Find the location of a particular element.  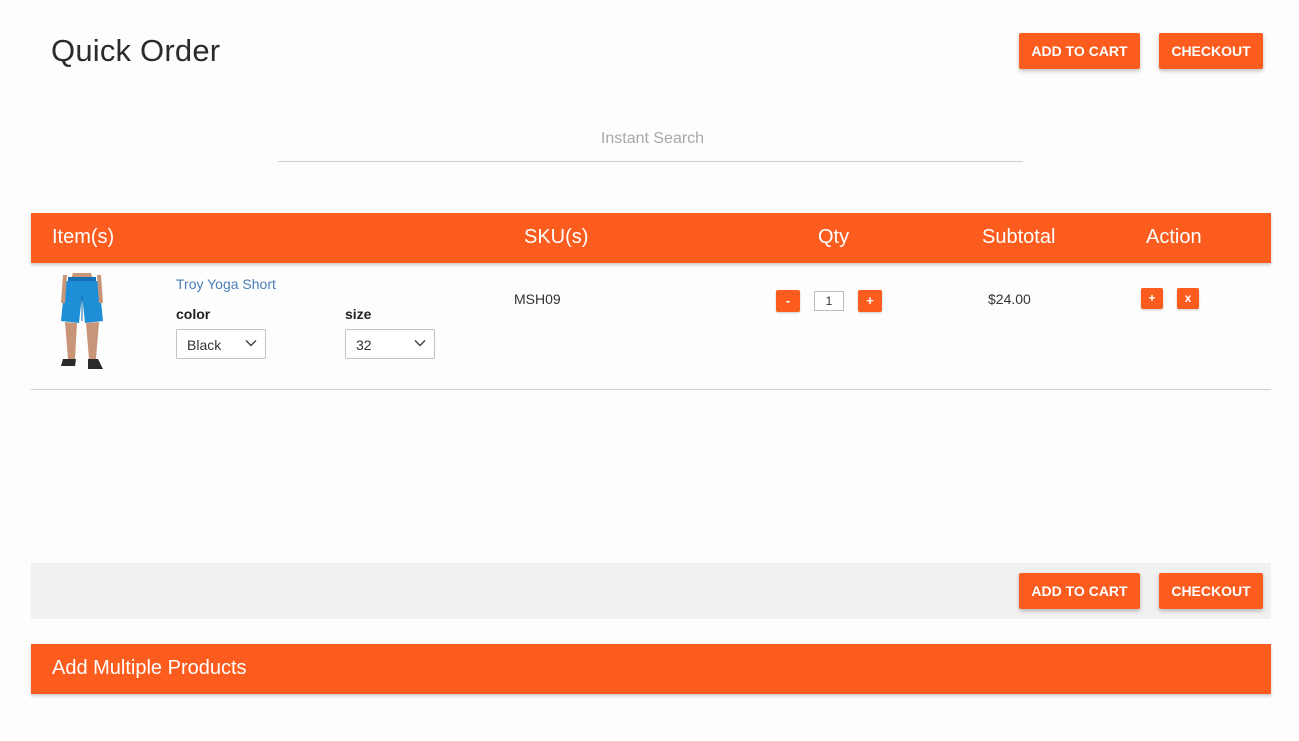

color-select: Black is located at coordinates (221, 344).